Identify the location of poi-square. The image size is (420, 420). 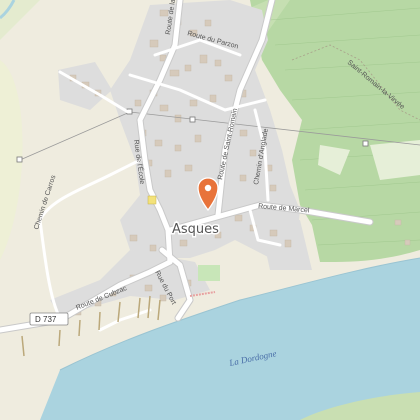
(152, 200).